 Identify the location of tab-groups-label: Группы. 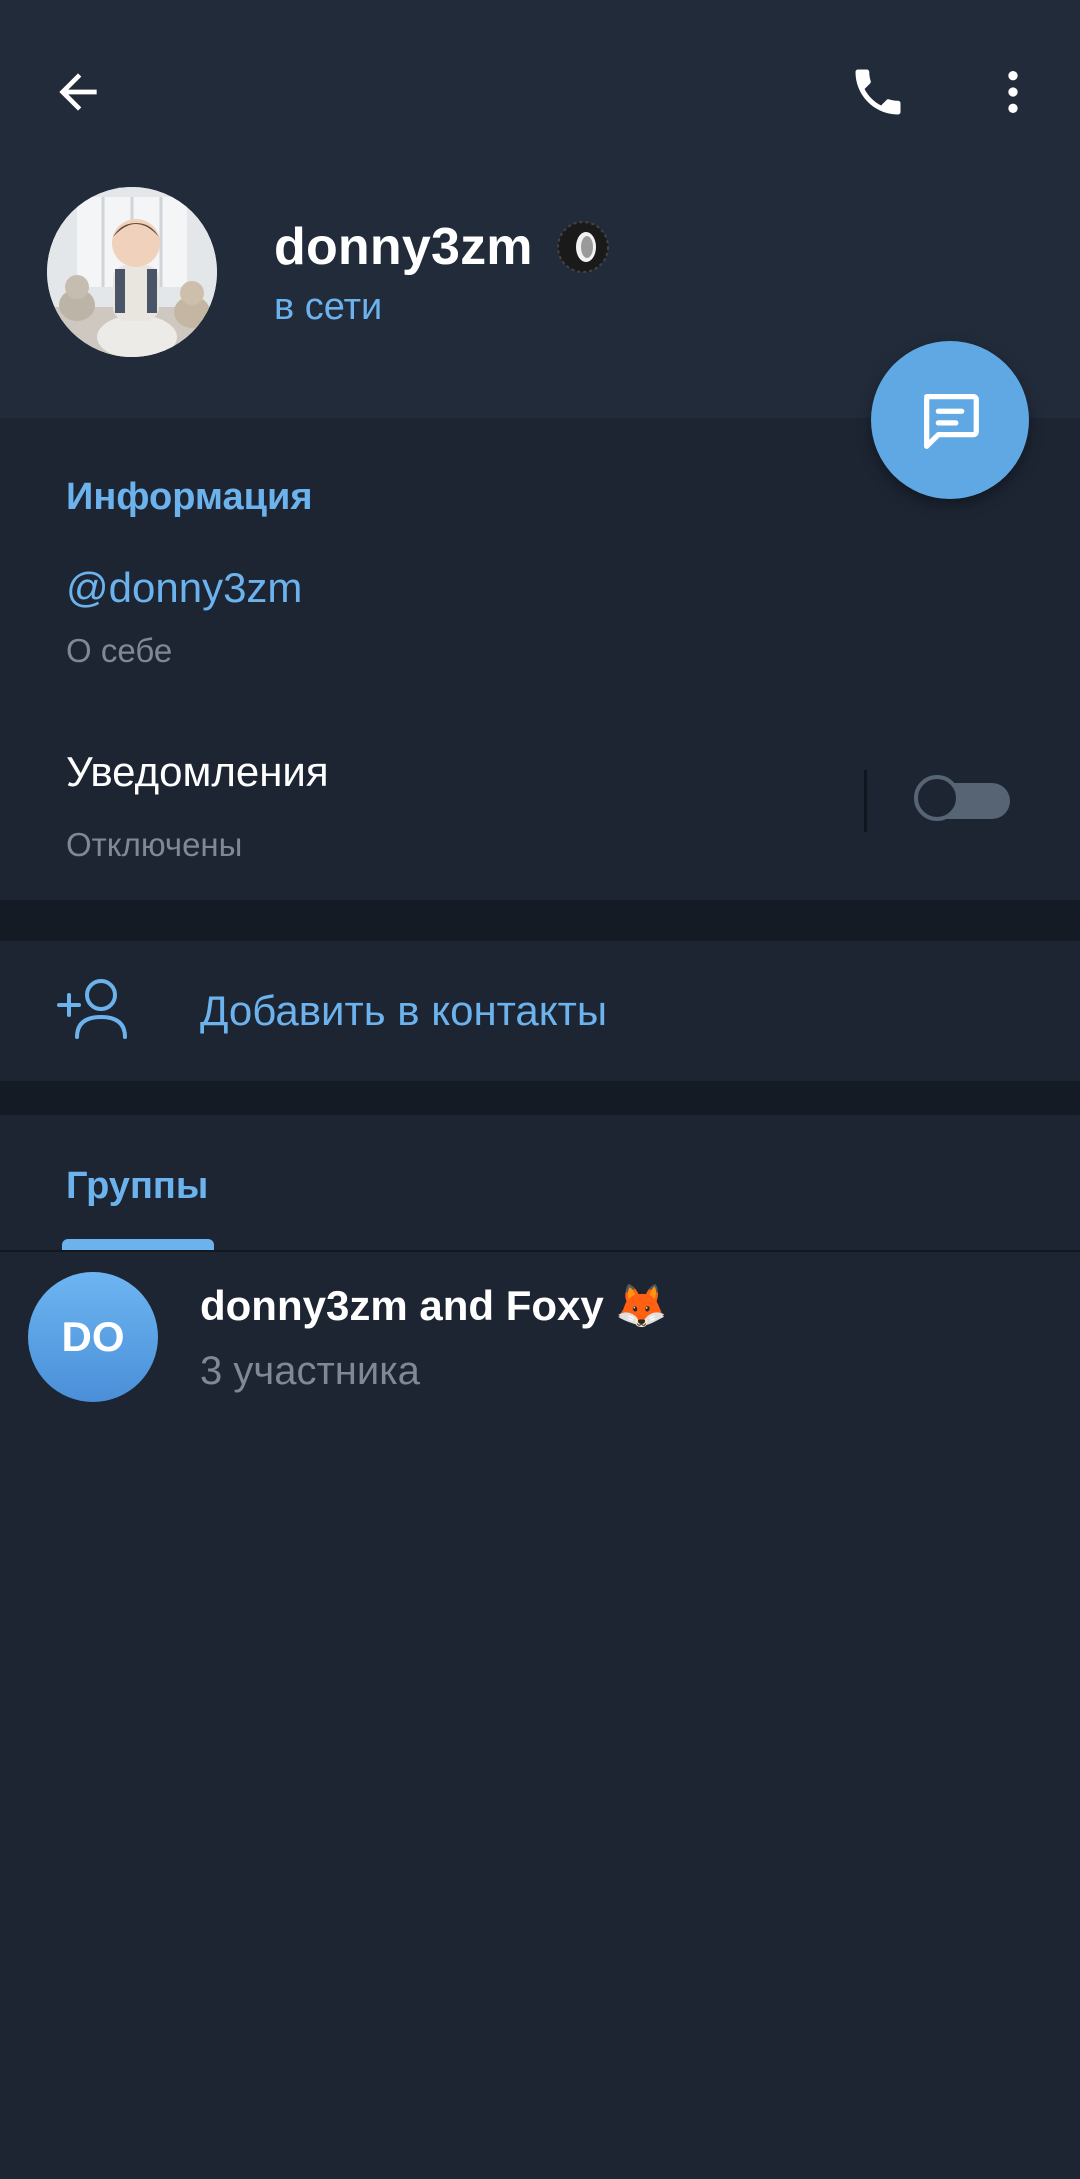
(137, 1186).